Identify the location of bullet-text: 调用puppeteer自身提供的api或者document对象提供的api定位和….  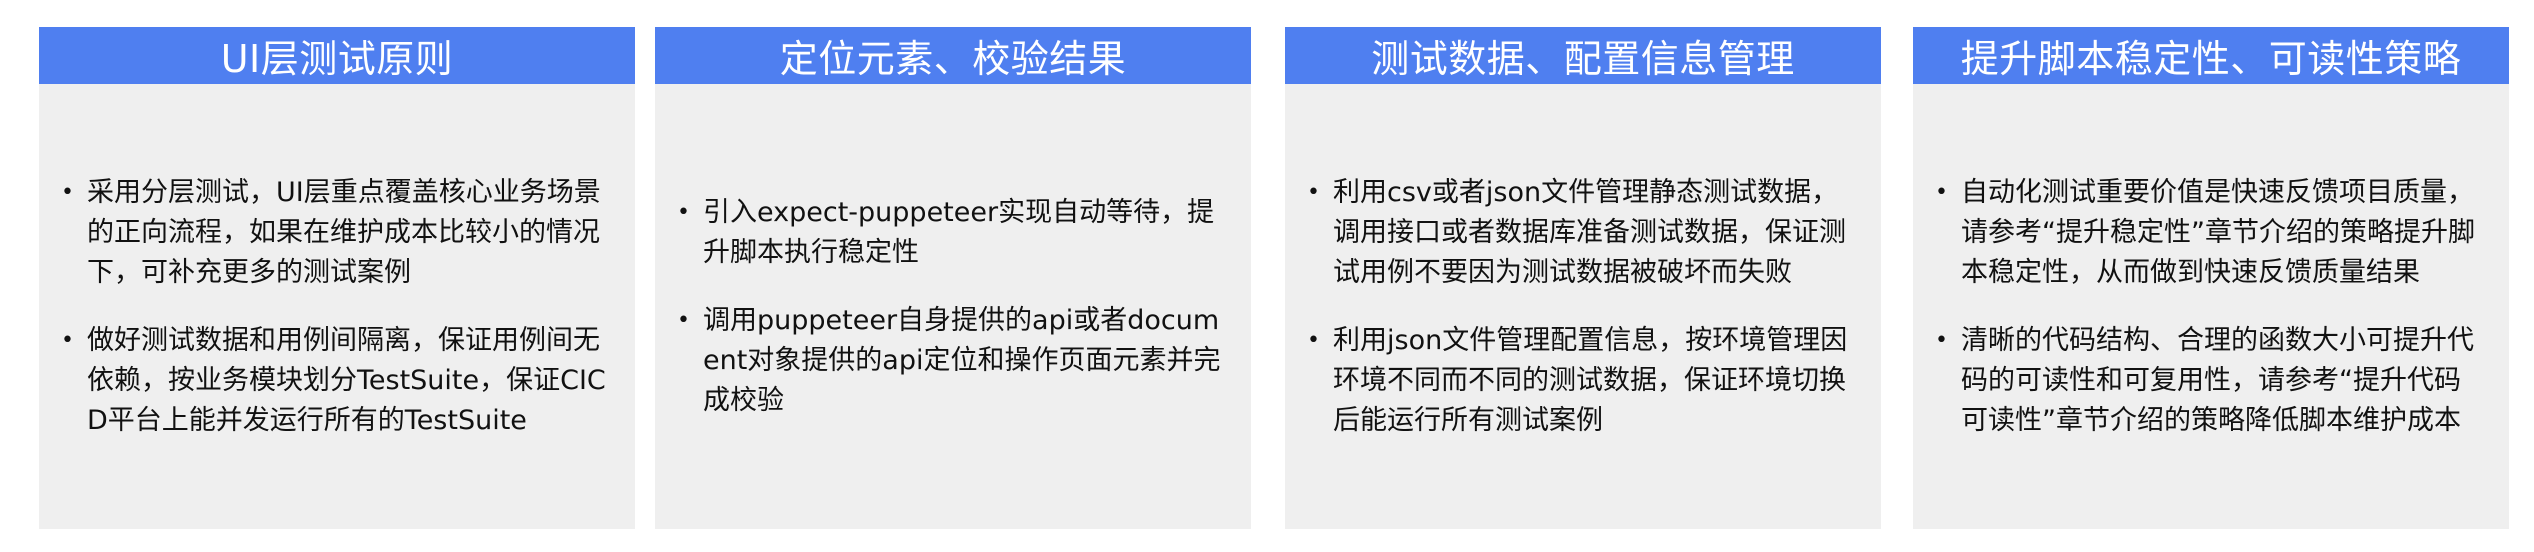
(962, 360).